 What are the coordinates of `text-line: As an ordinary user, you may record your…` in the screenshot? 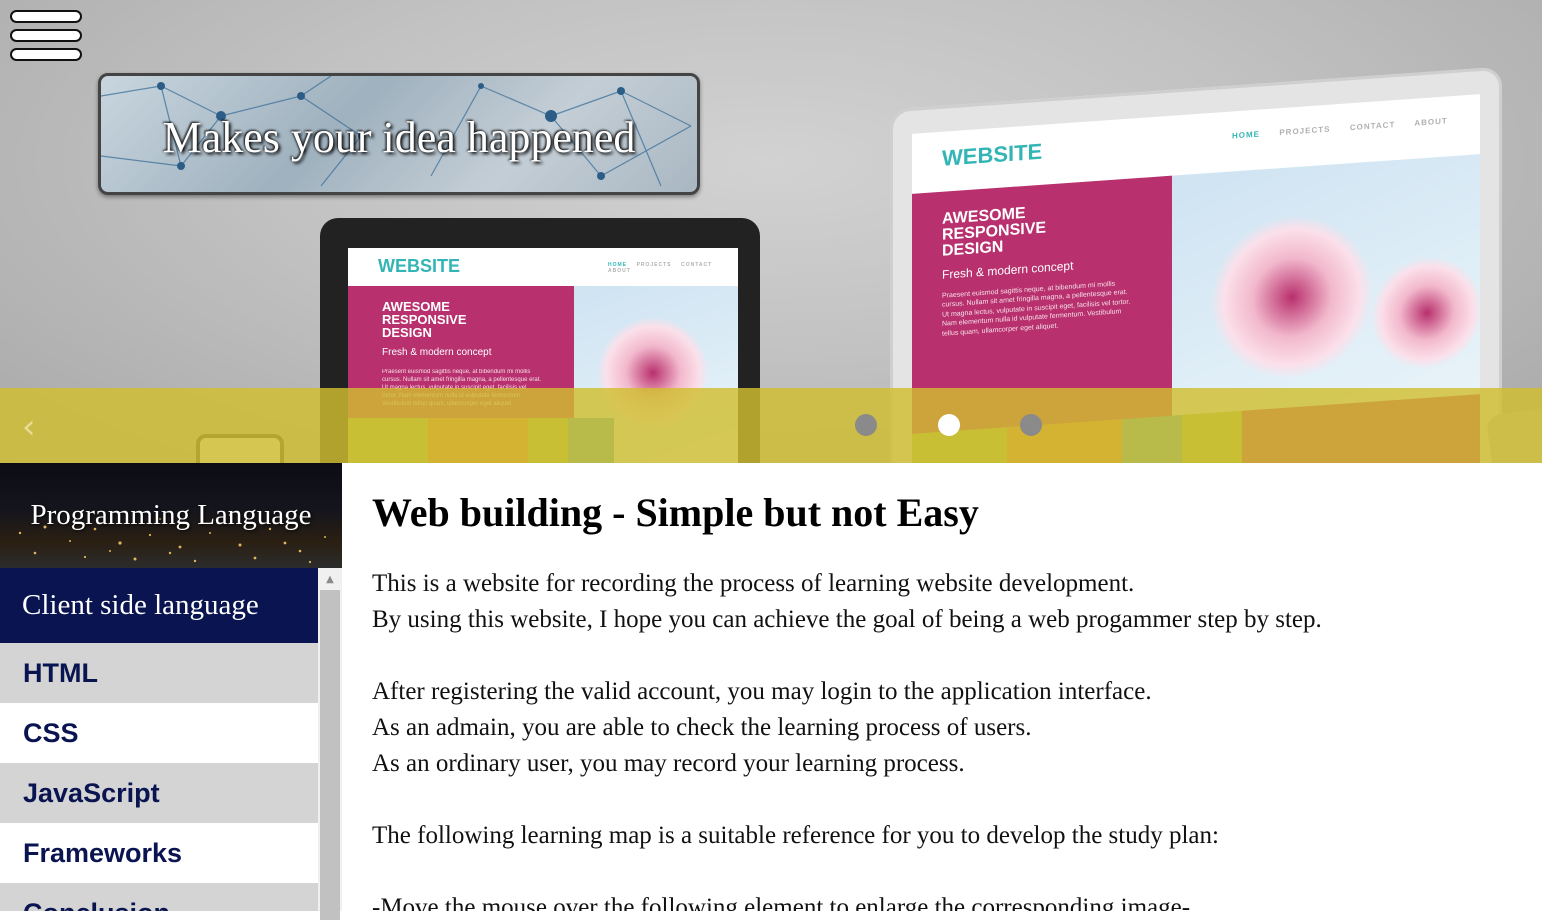 It's located at (668, 763).